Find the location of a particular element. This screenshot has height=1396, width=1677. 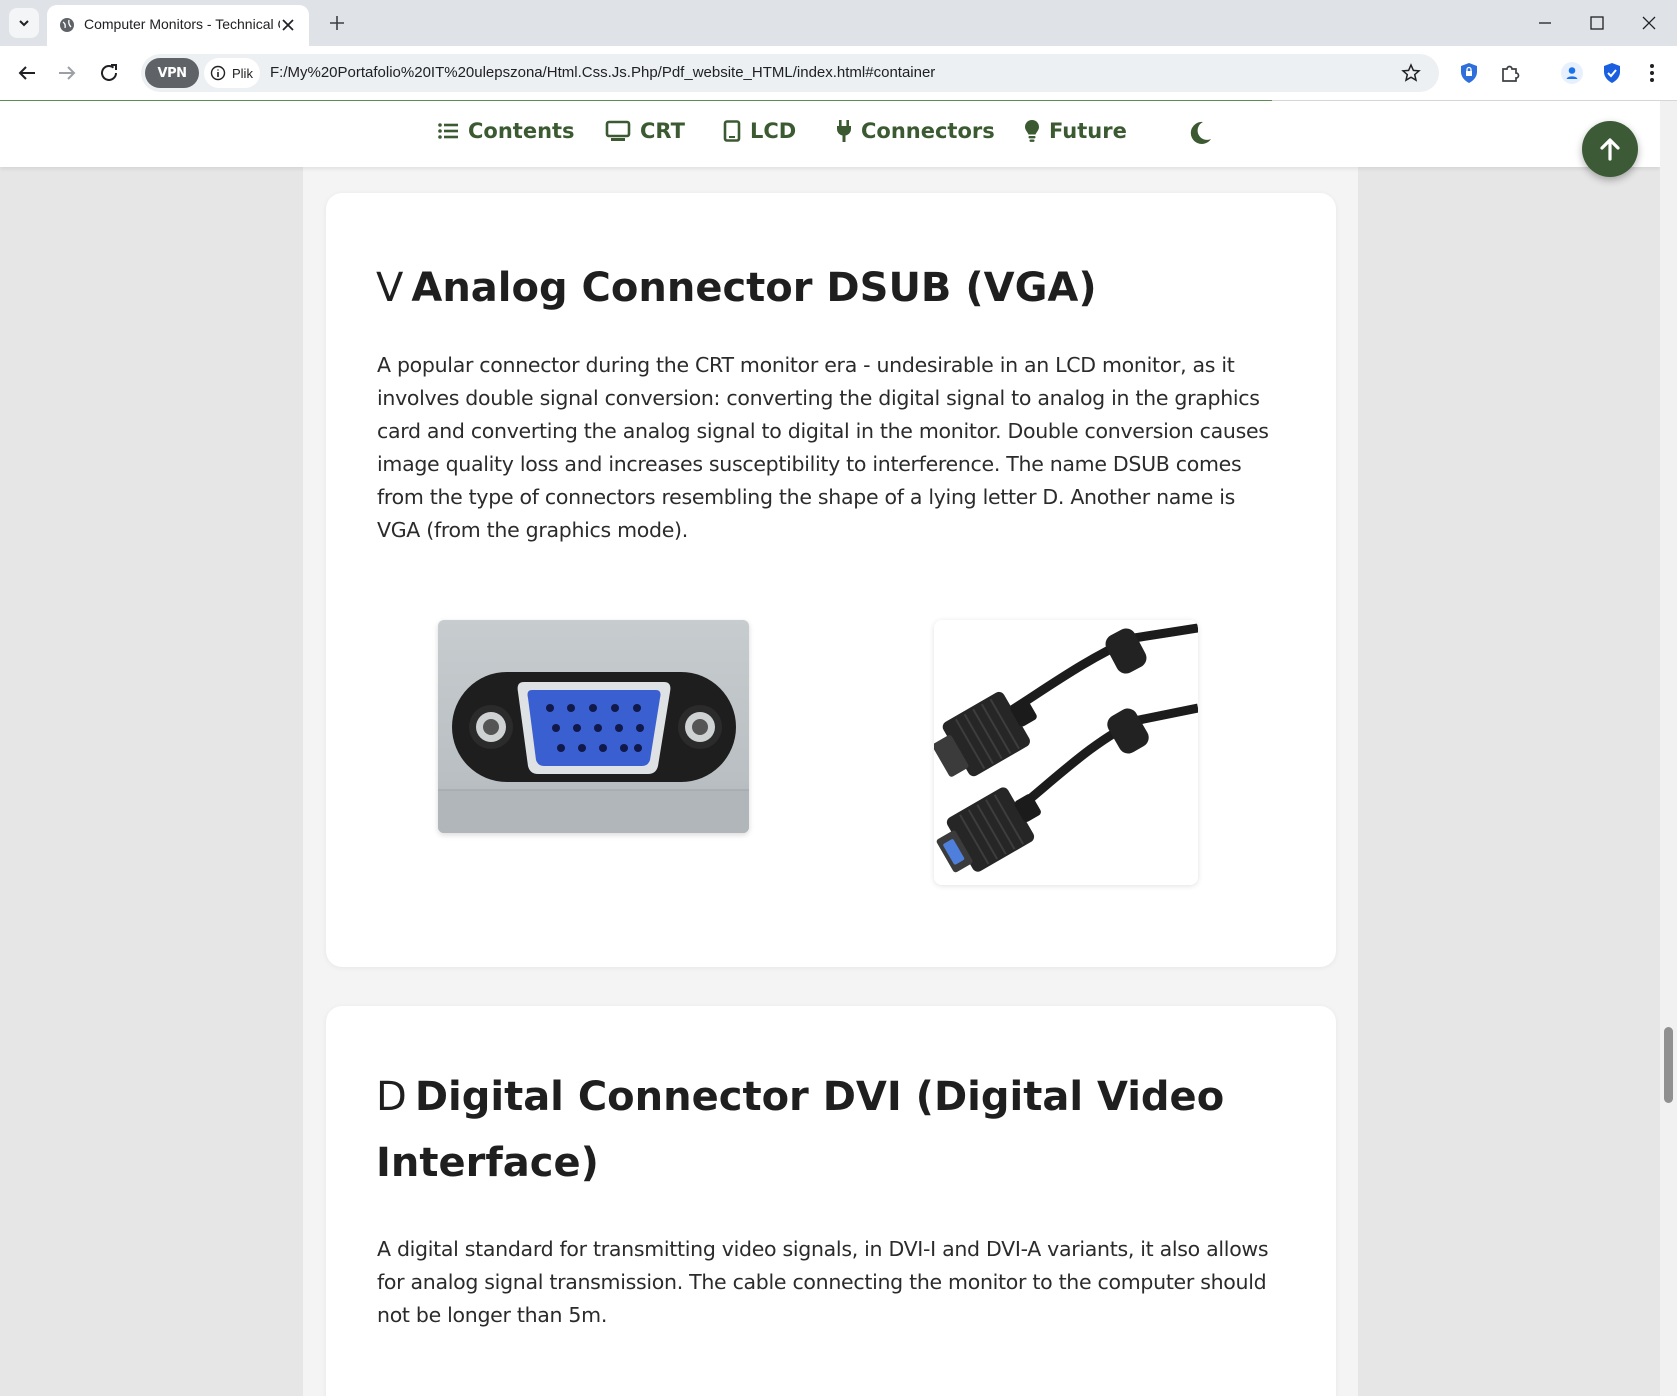

monitor-icon is located at coordinates (618, 130).